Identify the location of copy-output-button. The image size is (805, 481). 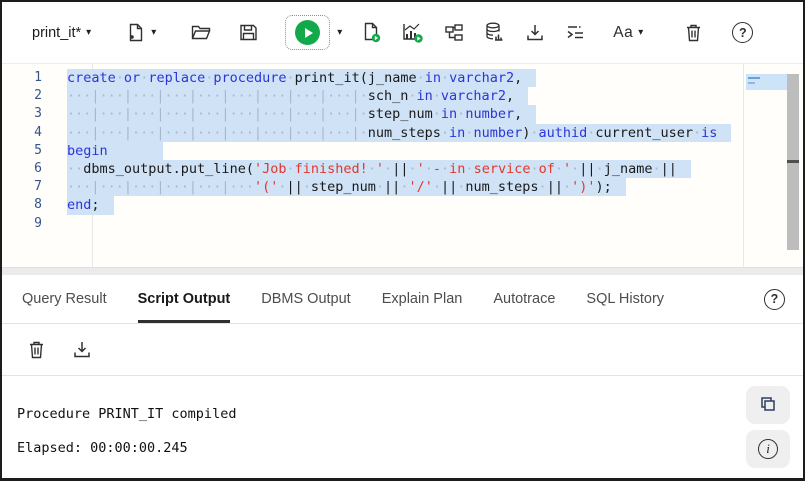
(768, 405).